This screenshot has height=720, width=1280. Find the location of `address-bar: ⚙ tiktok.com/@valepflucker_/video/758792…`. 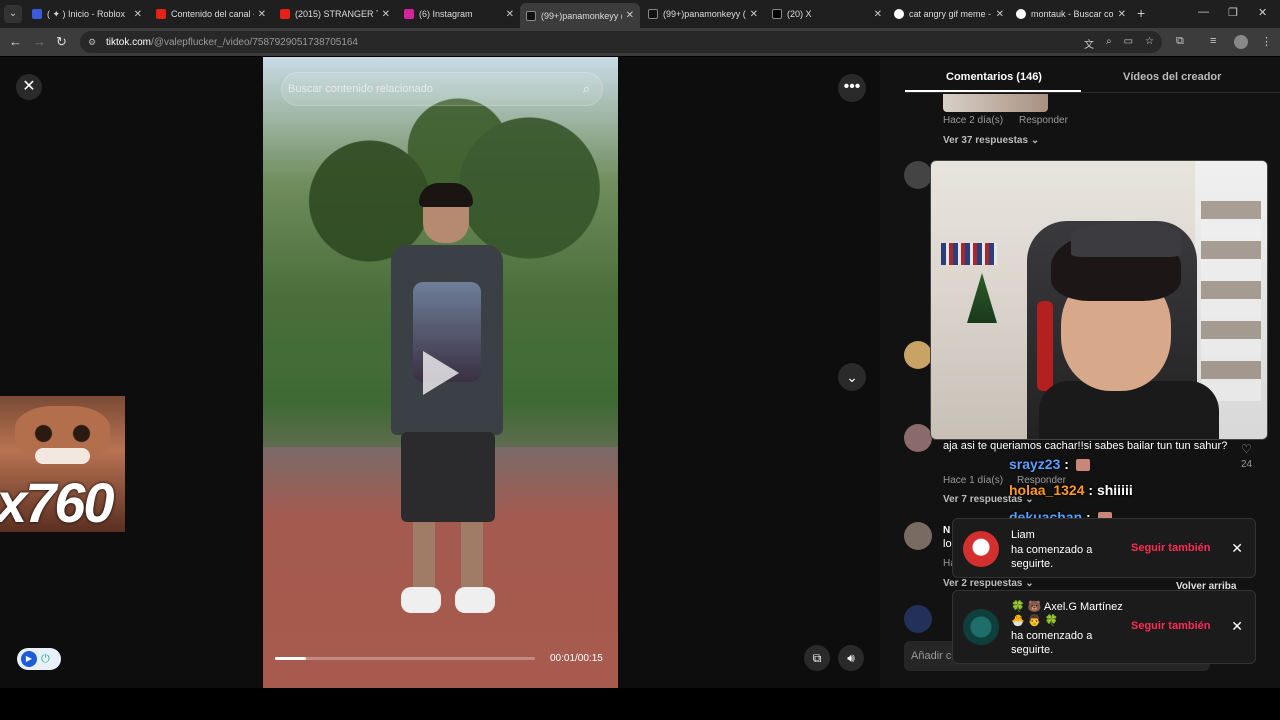

address-bar: ⚙ tiktok.com/@valepflucker_/video/758792… is located at coordinates (621, 42).